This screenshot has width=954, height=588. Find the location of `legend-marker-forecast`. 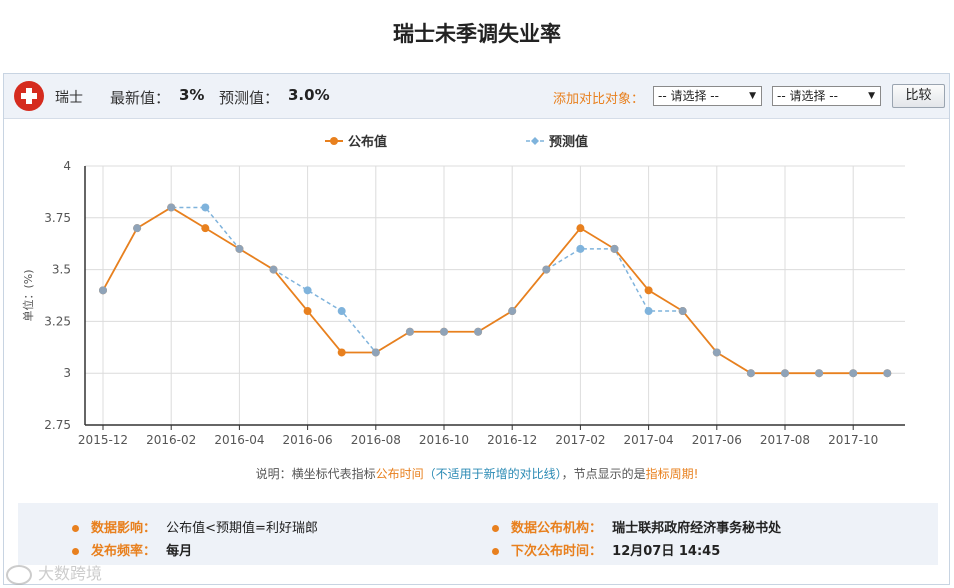

legend-marker-forecast is located at coordinates (535, 141).